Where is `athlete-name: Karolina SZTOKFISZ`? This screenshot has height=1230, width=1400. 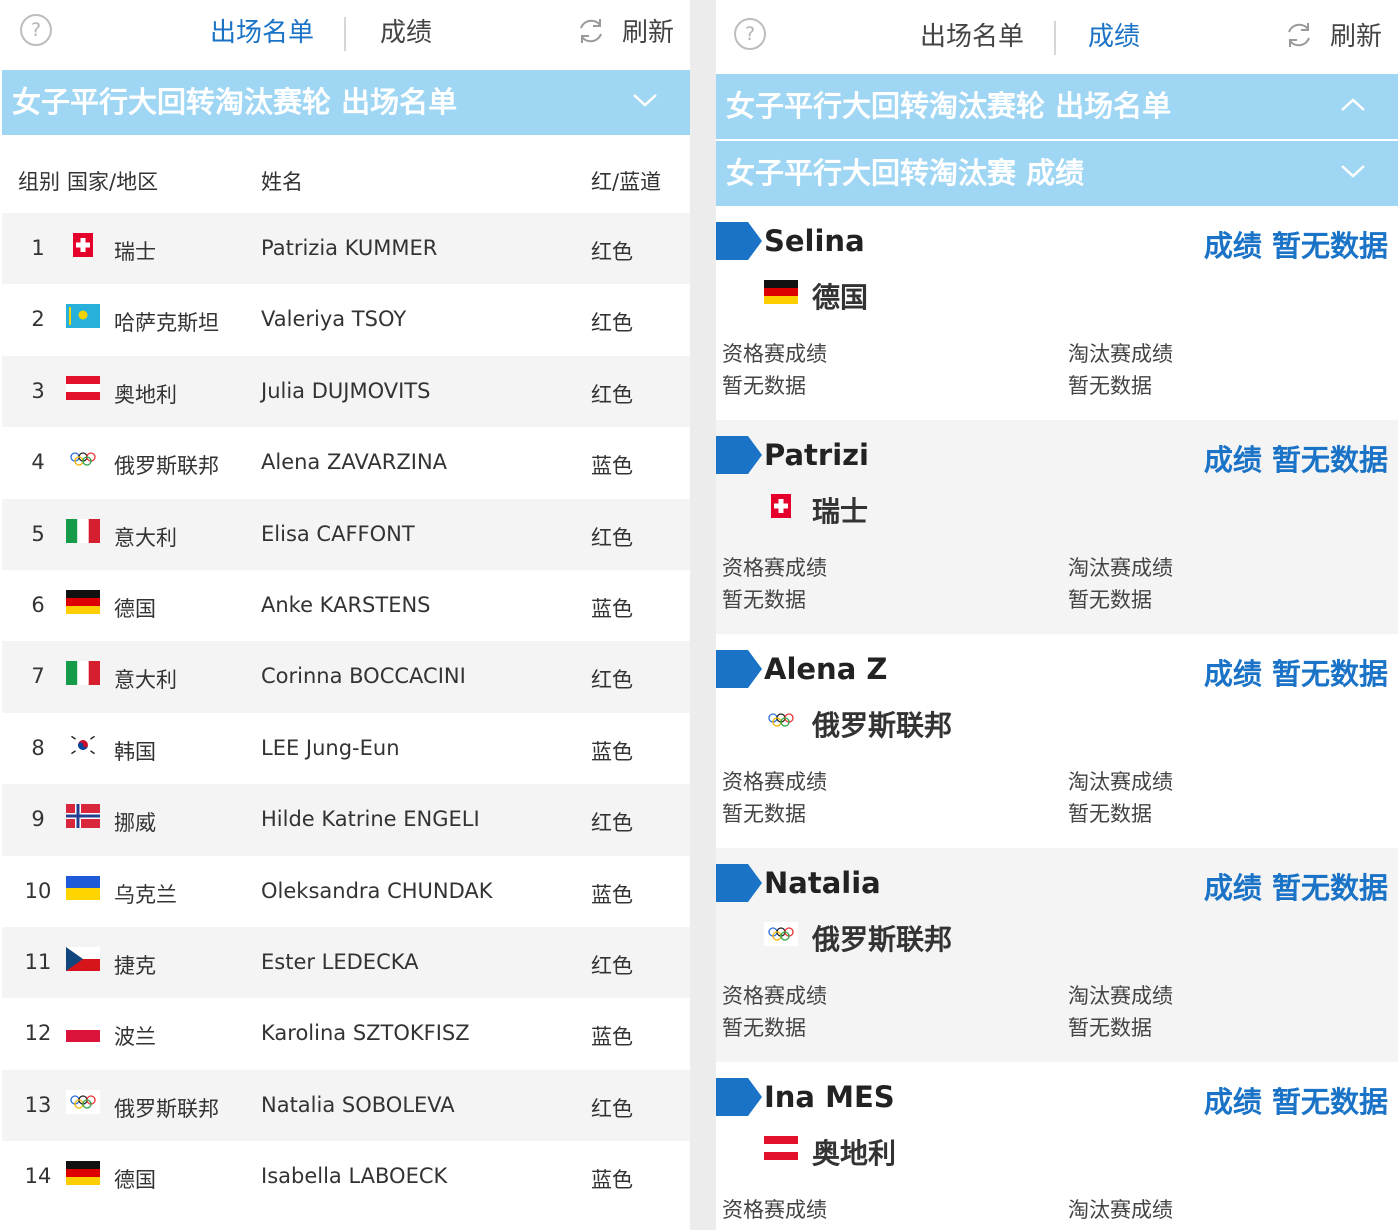
athlete-name: Karolina SZTOKFISZ is located at coordinates (365, 1033).